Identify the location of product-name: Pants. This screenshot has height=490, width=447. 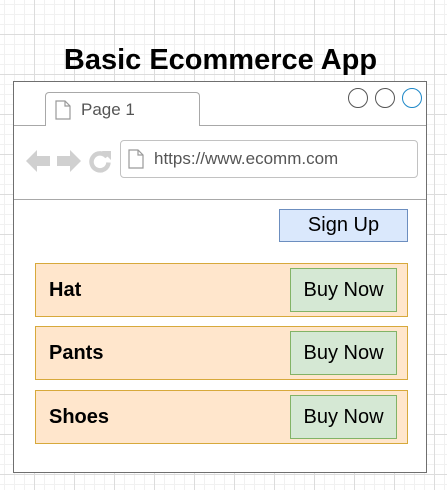
(76, 353).